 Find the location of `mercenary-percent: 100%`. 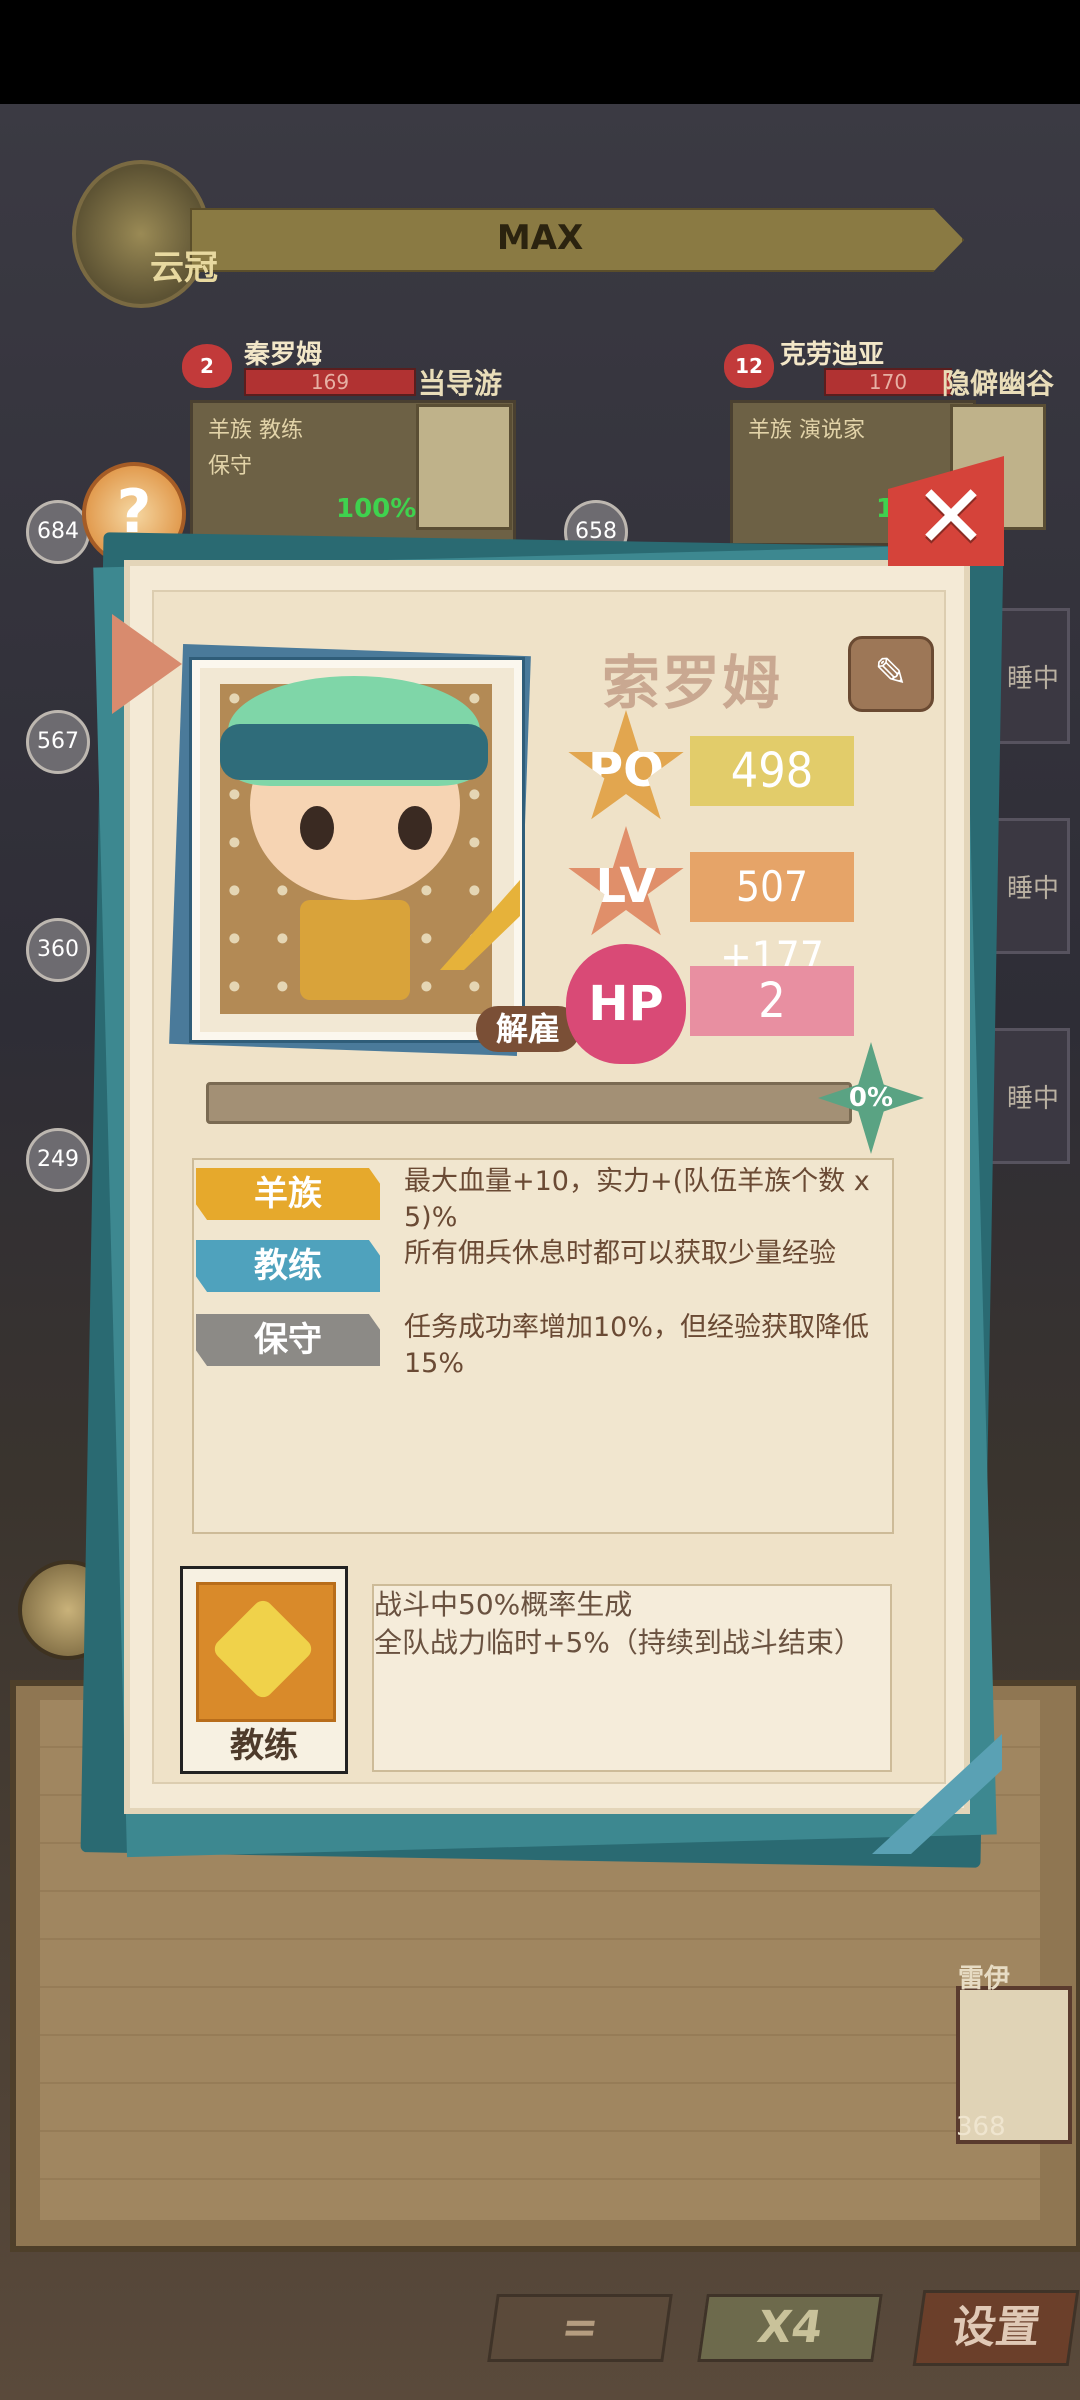

mercenary-percent: 100% is located at coordinates (376, 509).